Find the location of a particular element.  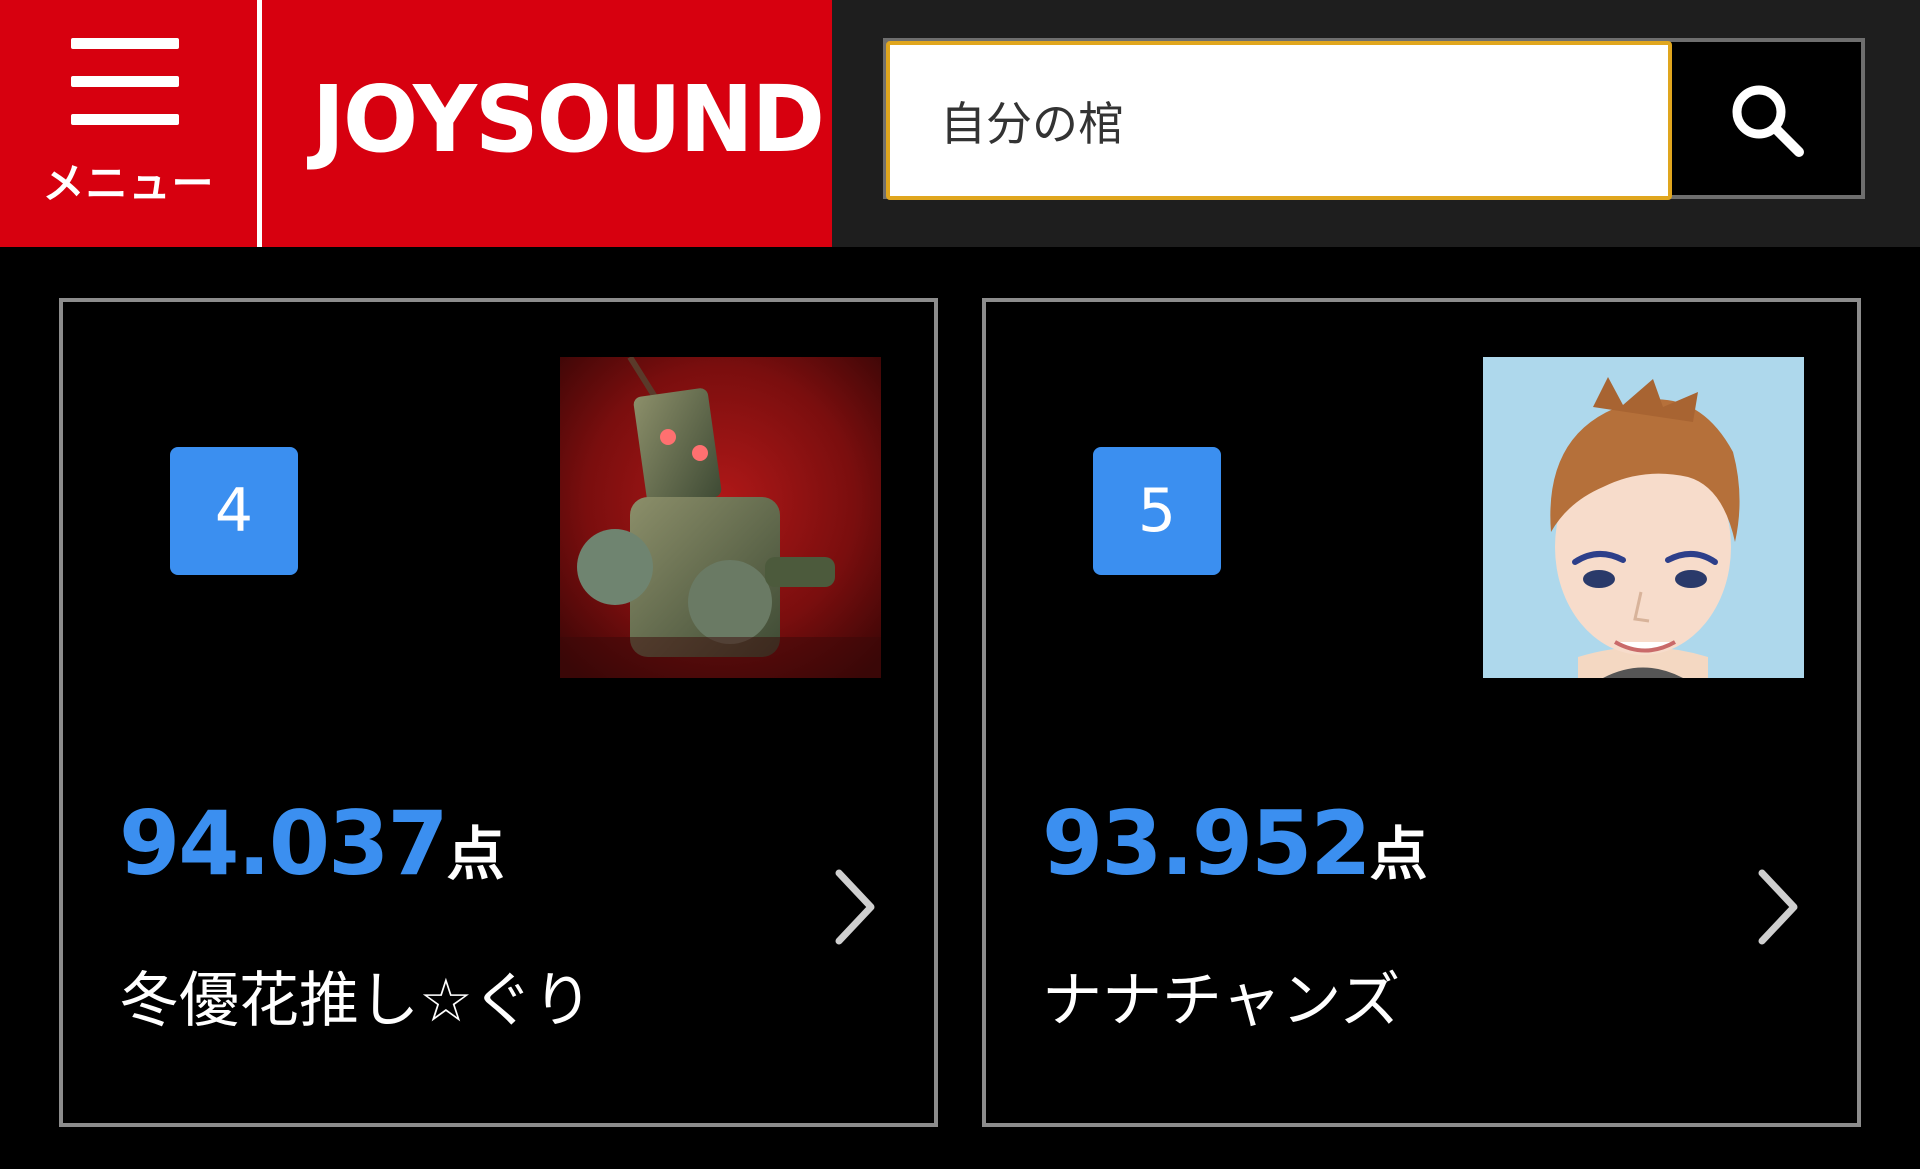

rank-badge: 4 is located at coordinates (234, 511).